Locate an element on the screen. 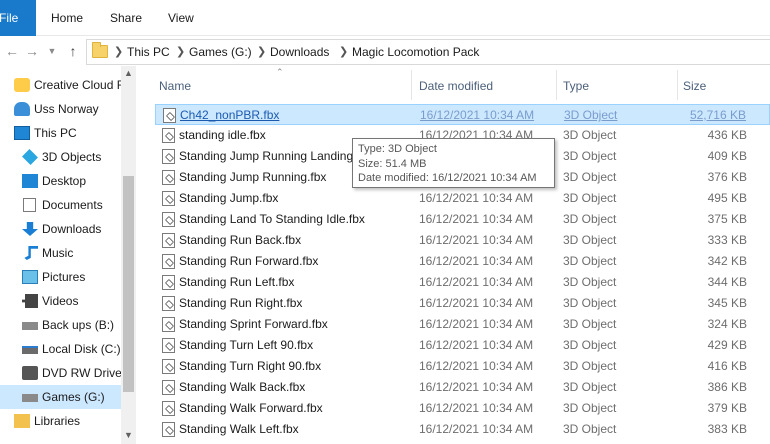 The image size is (770, 444). breadcrumb-games-drive: Games (G:) is located at coordinates (220, 52).